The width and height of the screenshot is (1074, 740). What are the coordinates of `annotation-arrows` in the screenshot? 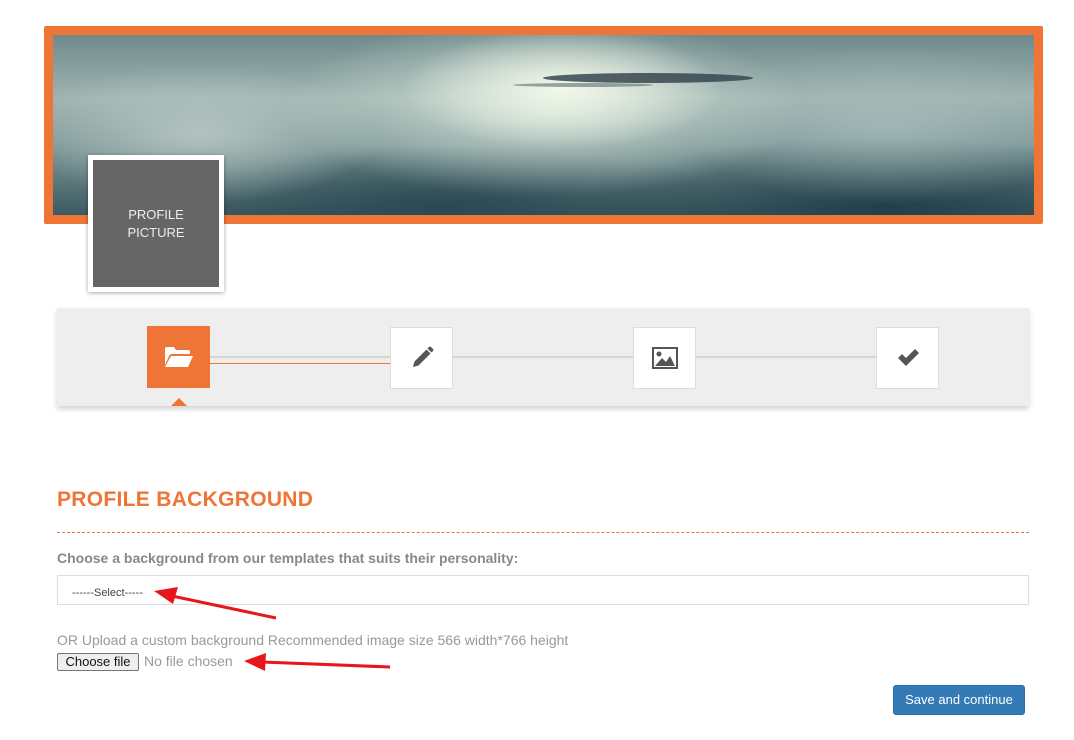 It's located at (272, 629).